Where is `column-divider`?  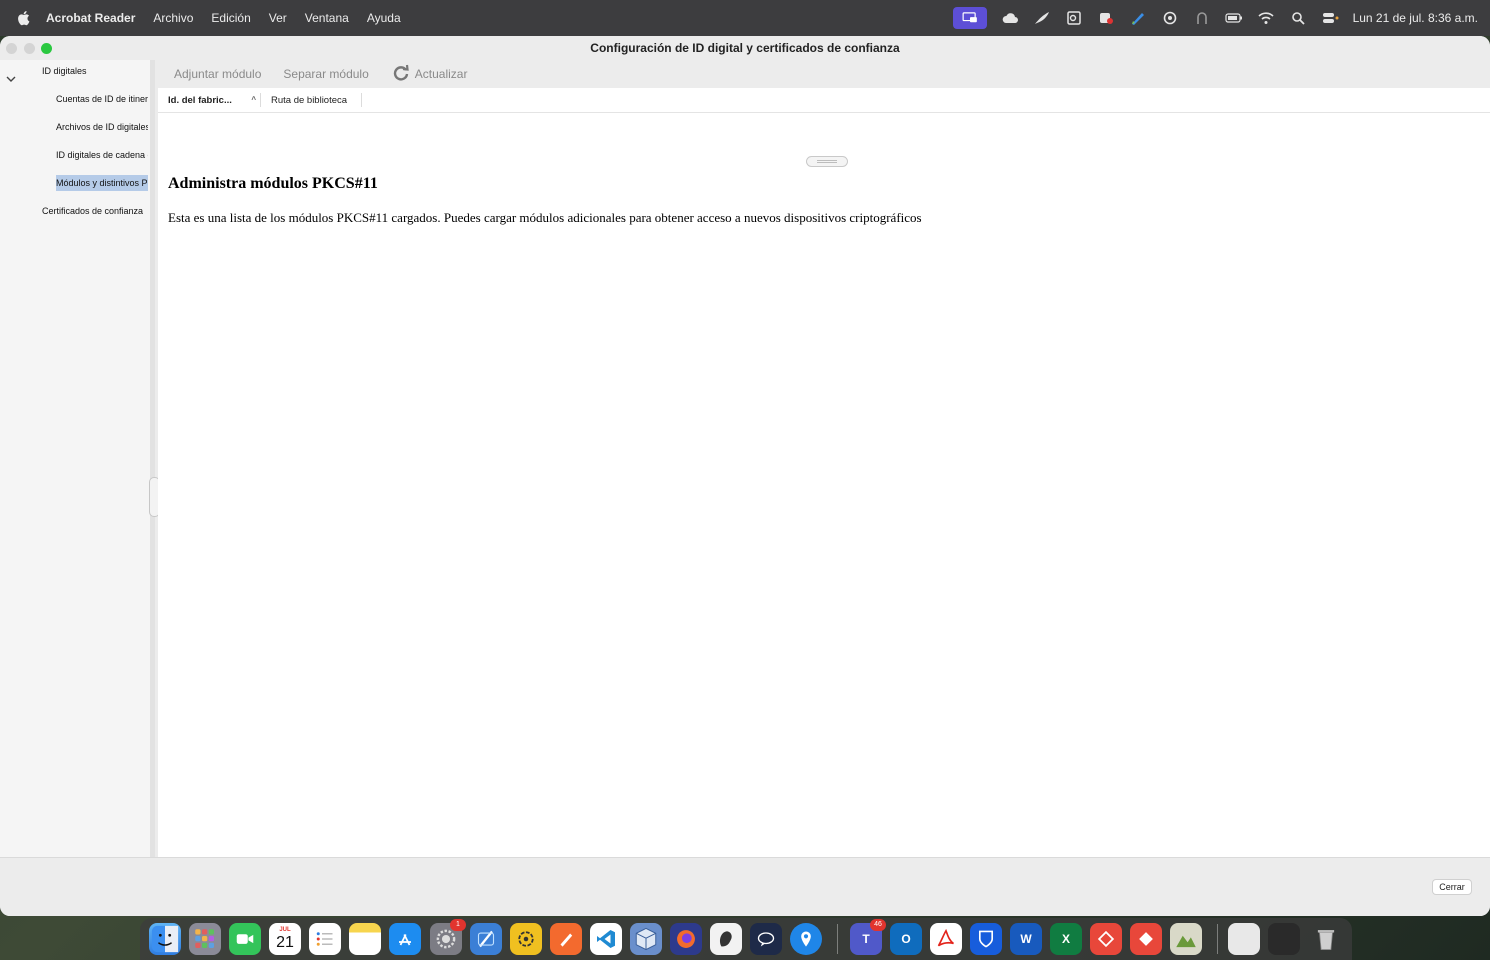
column-divider is located at coordinates (361, 100).